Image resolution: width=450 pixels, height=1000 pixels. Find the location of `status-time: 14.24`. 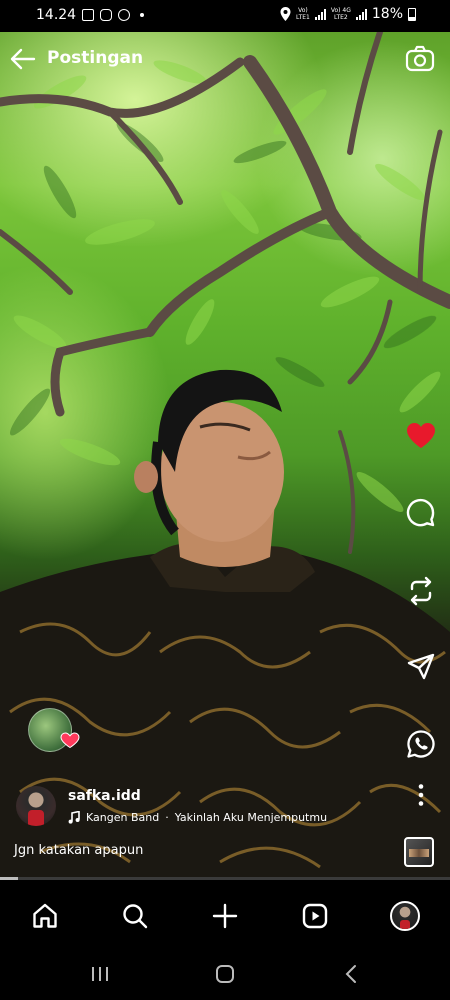

status-time: 14.24 is located at coordinates (56, 15).